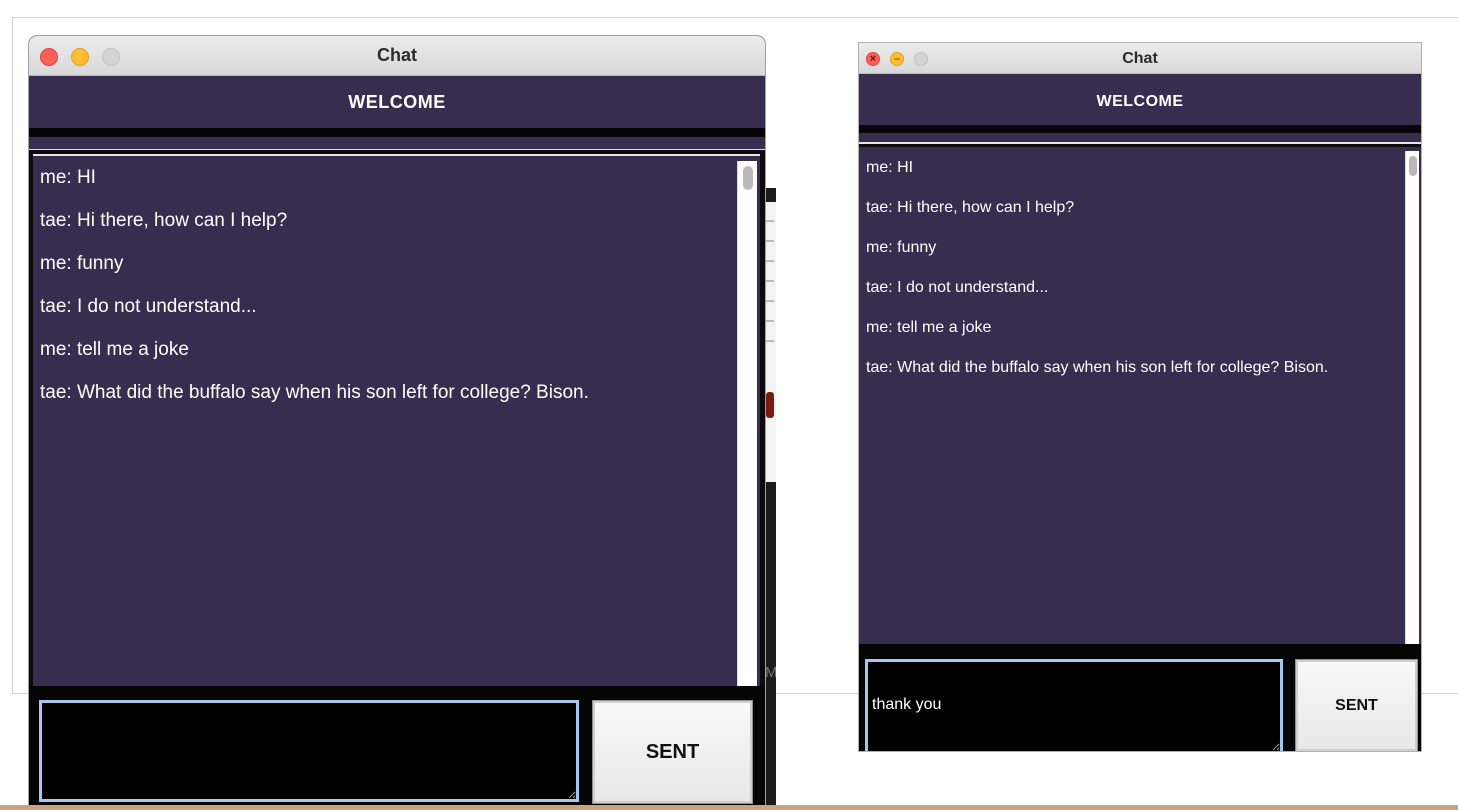  Describe the element at coordinates (770, 672) in the screenshot. I see `background-text-fragment: M` at that location.